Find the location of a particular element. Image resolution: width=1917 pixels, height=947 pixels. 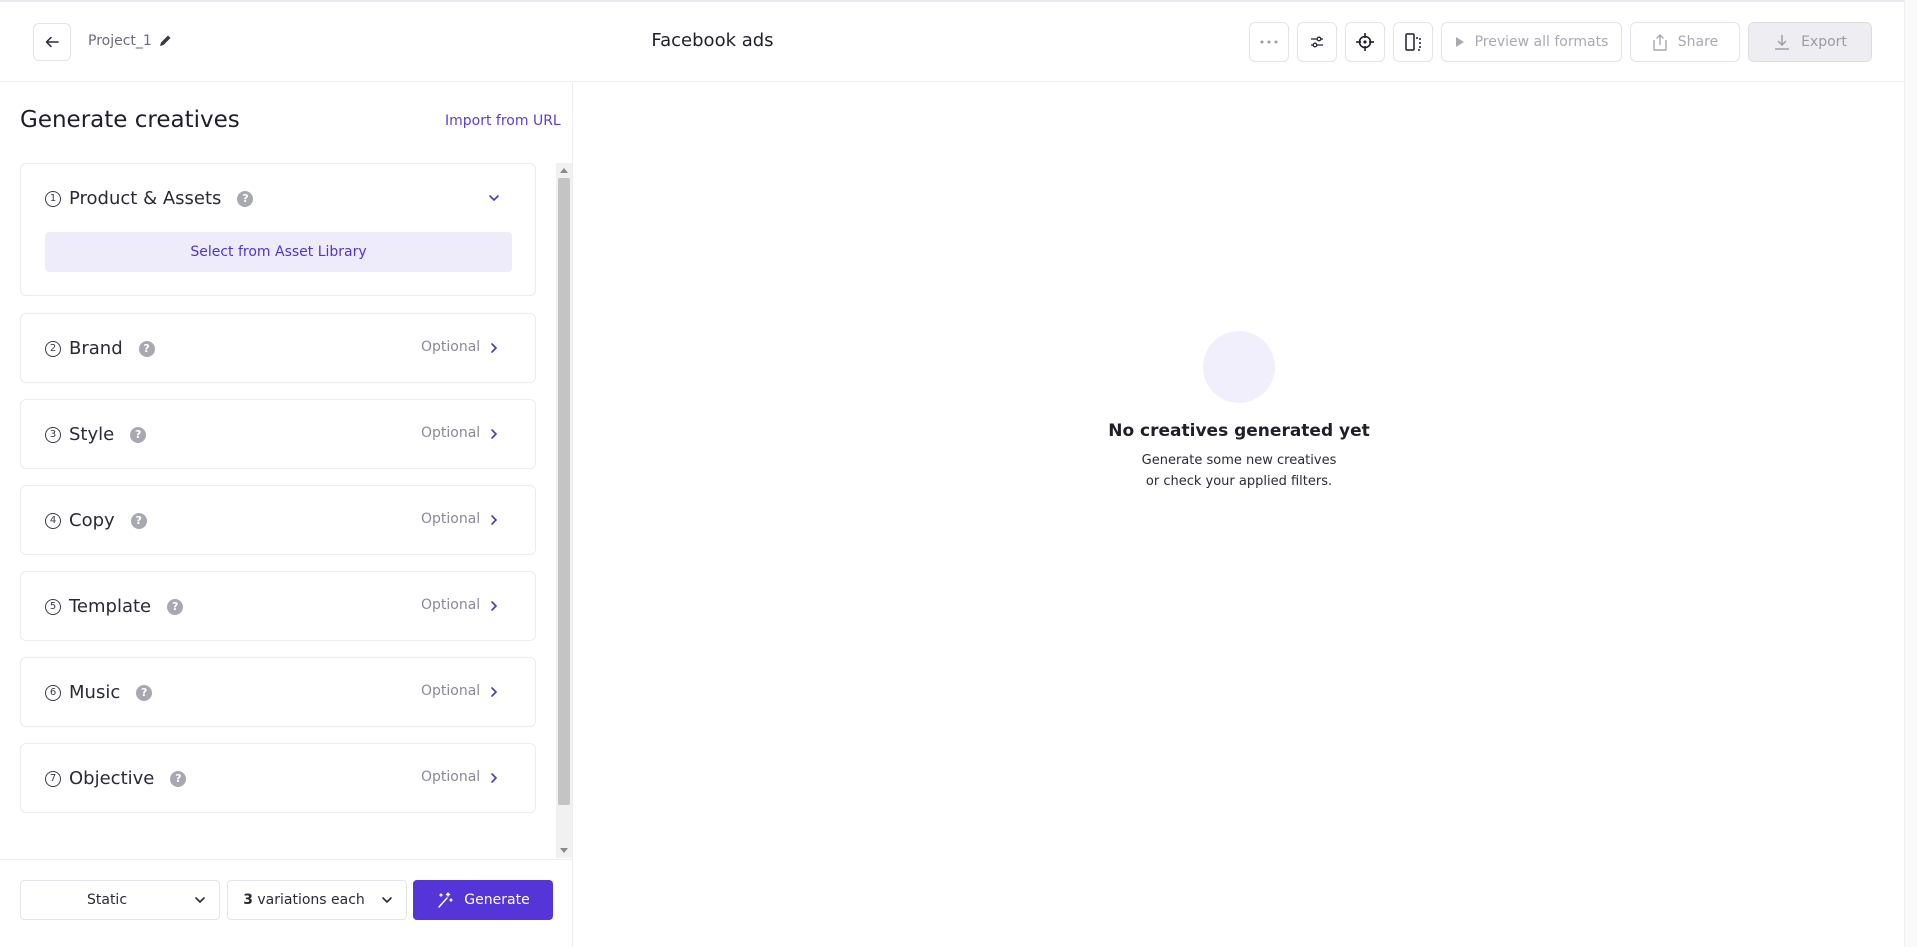

resize-icon is located at coordinates (1413, 42).